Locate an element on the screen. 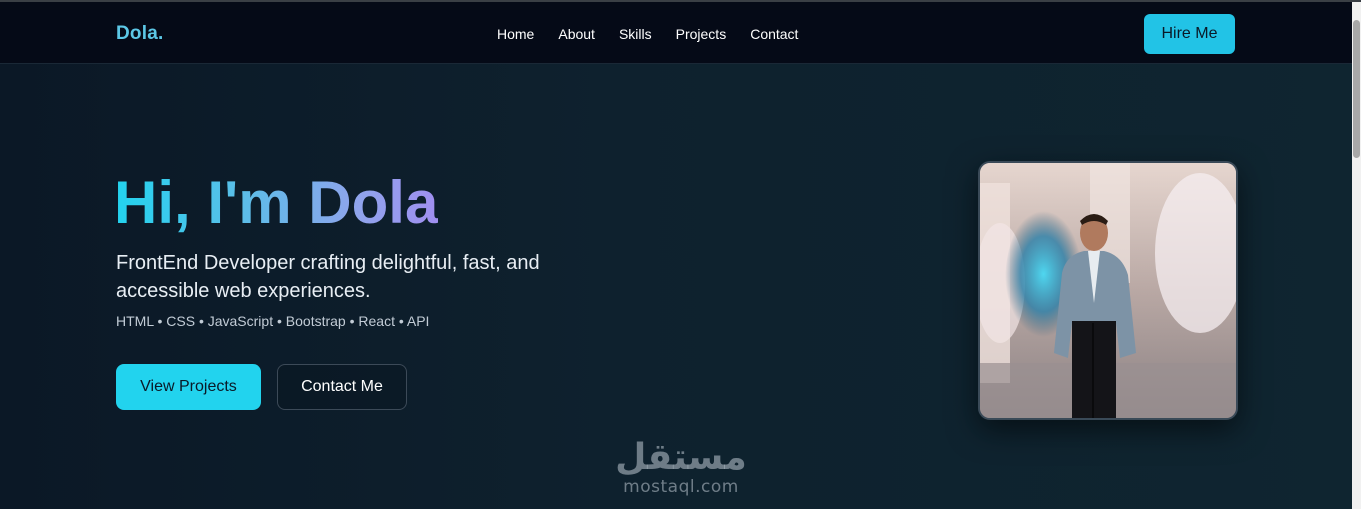 The width and height of the screenshot is (1361, 509). hero-title: Hi, I'm Dola is located at coordinates (276, 202).